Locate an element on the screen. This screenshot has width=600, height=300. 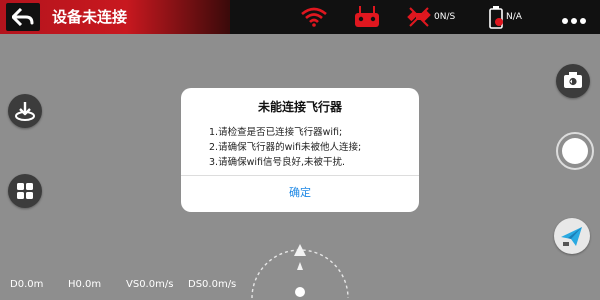
shutter-button is located at coordinates (575, 151).